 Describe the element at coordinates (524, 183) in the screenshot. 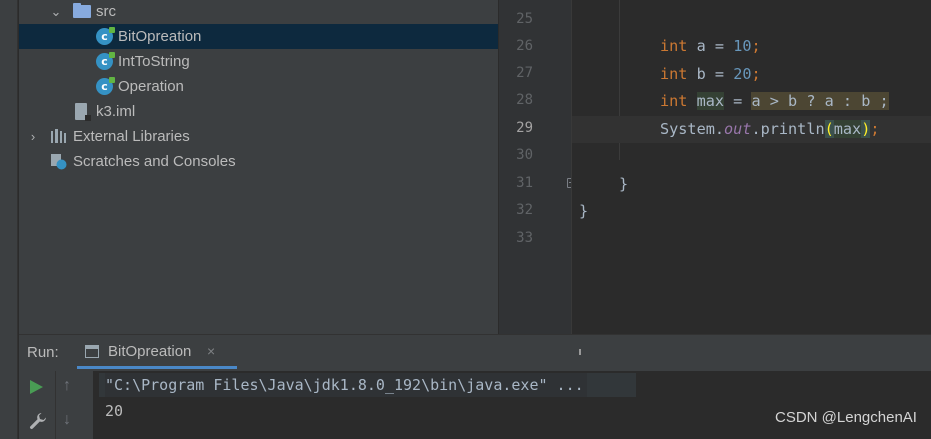

I see `line-number: 31` at that location.